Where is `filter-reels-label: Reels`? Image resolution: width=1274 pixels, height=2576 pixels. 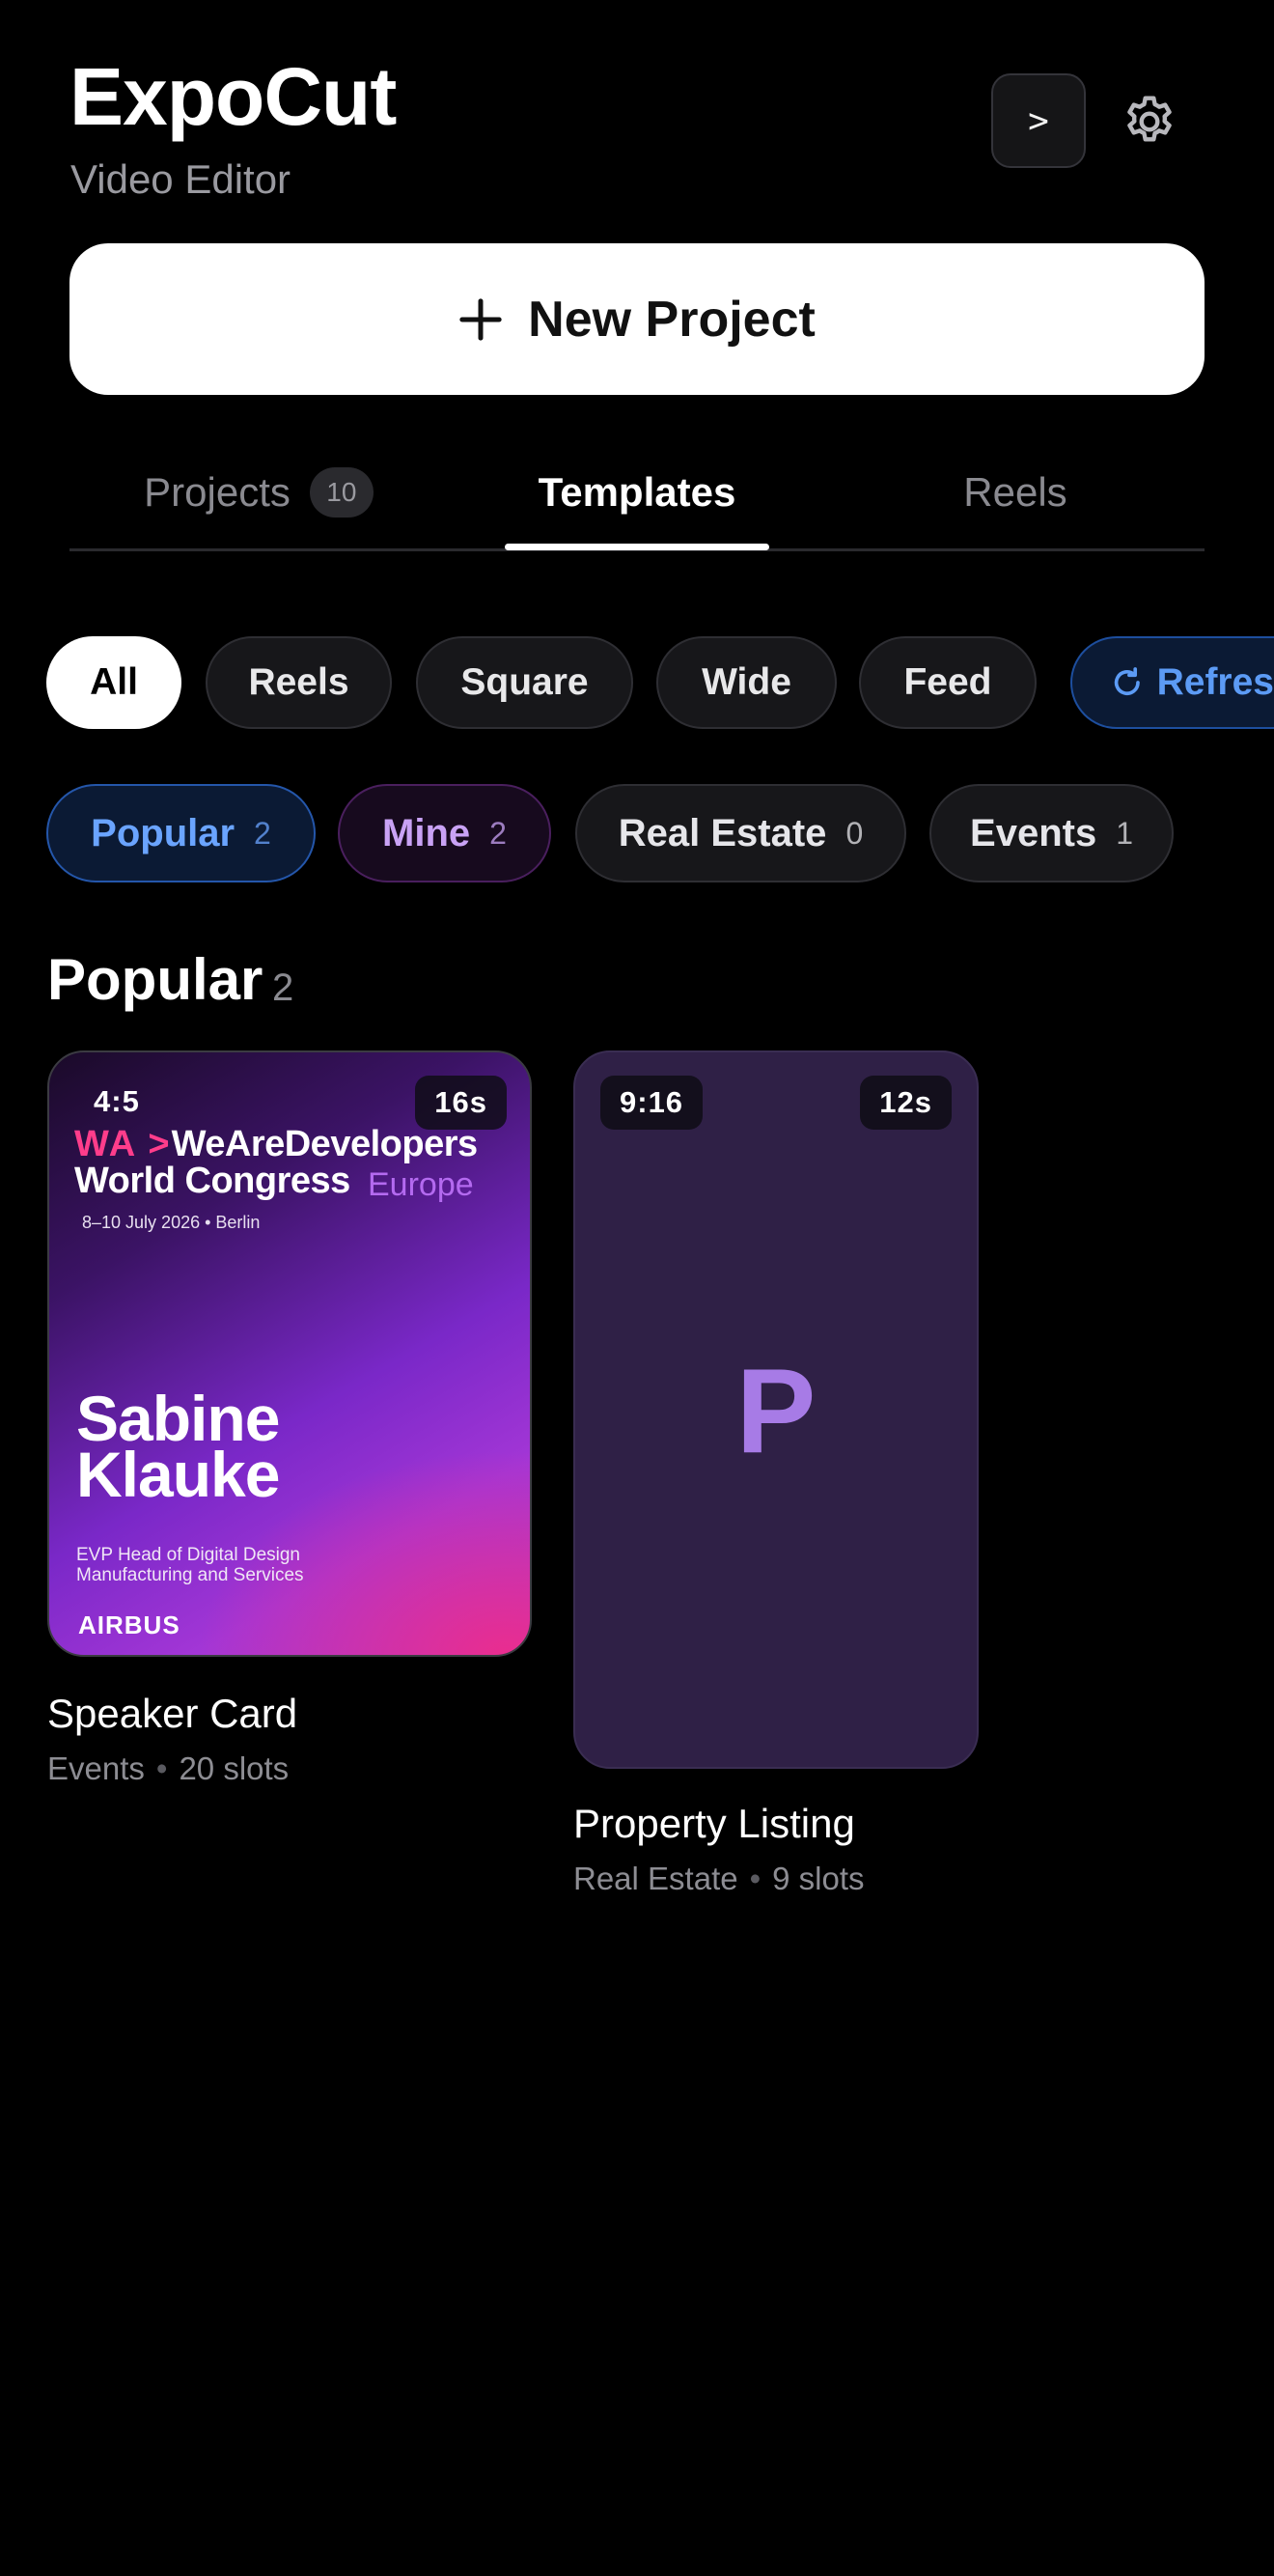 filter-reels-label: Reels is located at coordinates (298, 682).